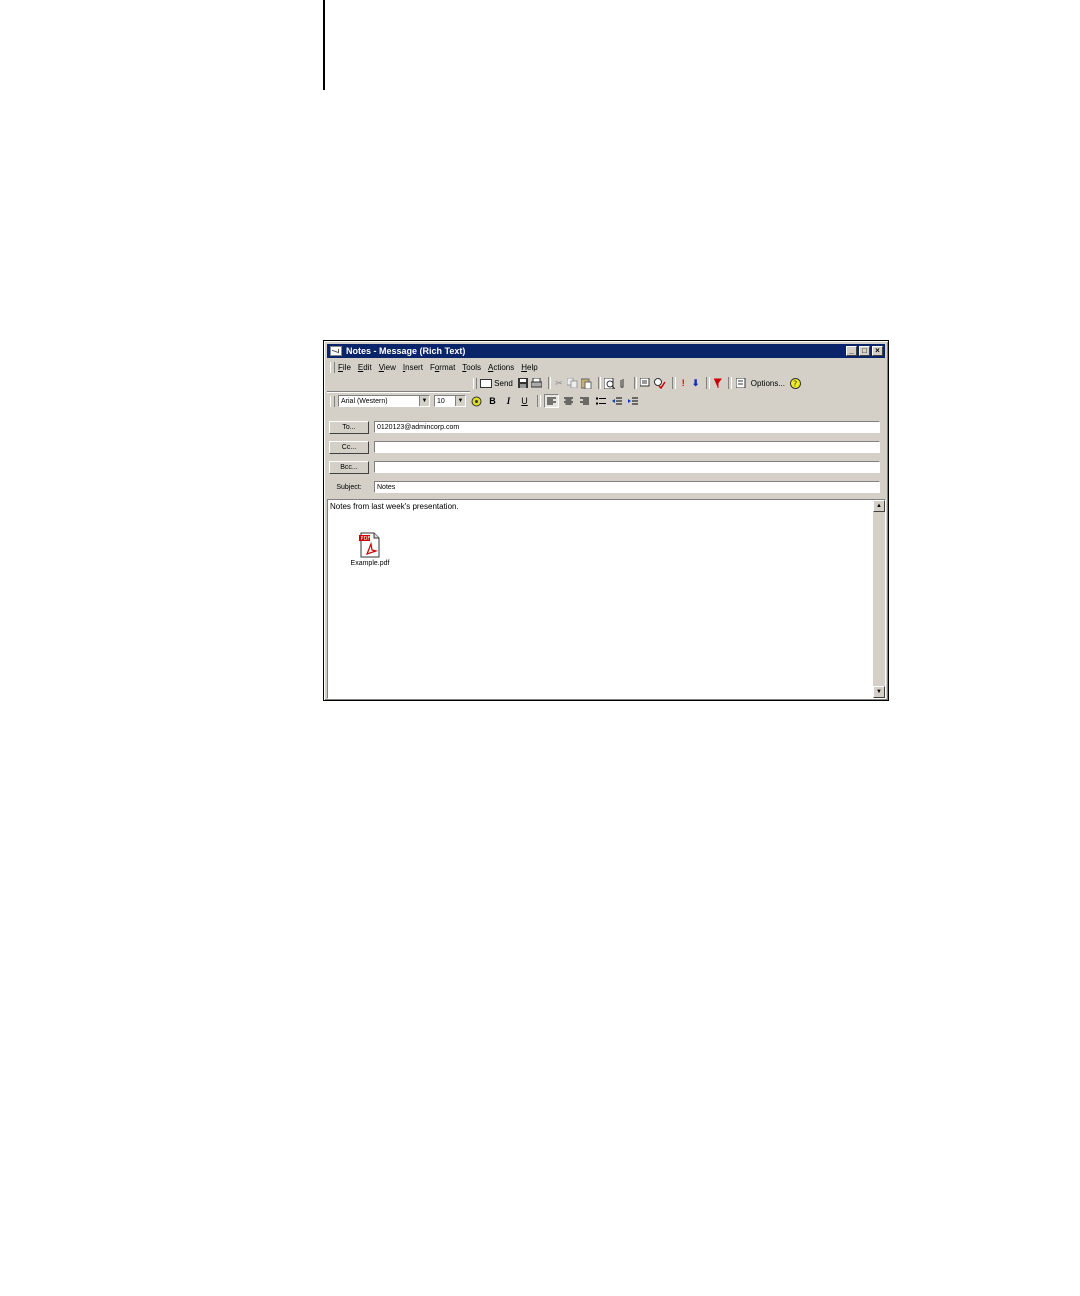  Describe the element at coordinates (522, 383) in the screenshot. I see `save-icon` at that location.